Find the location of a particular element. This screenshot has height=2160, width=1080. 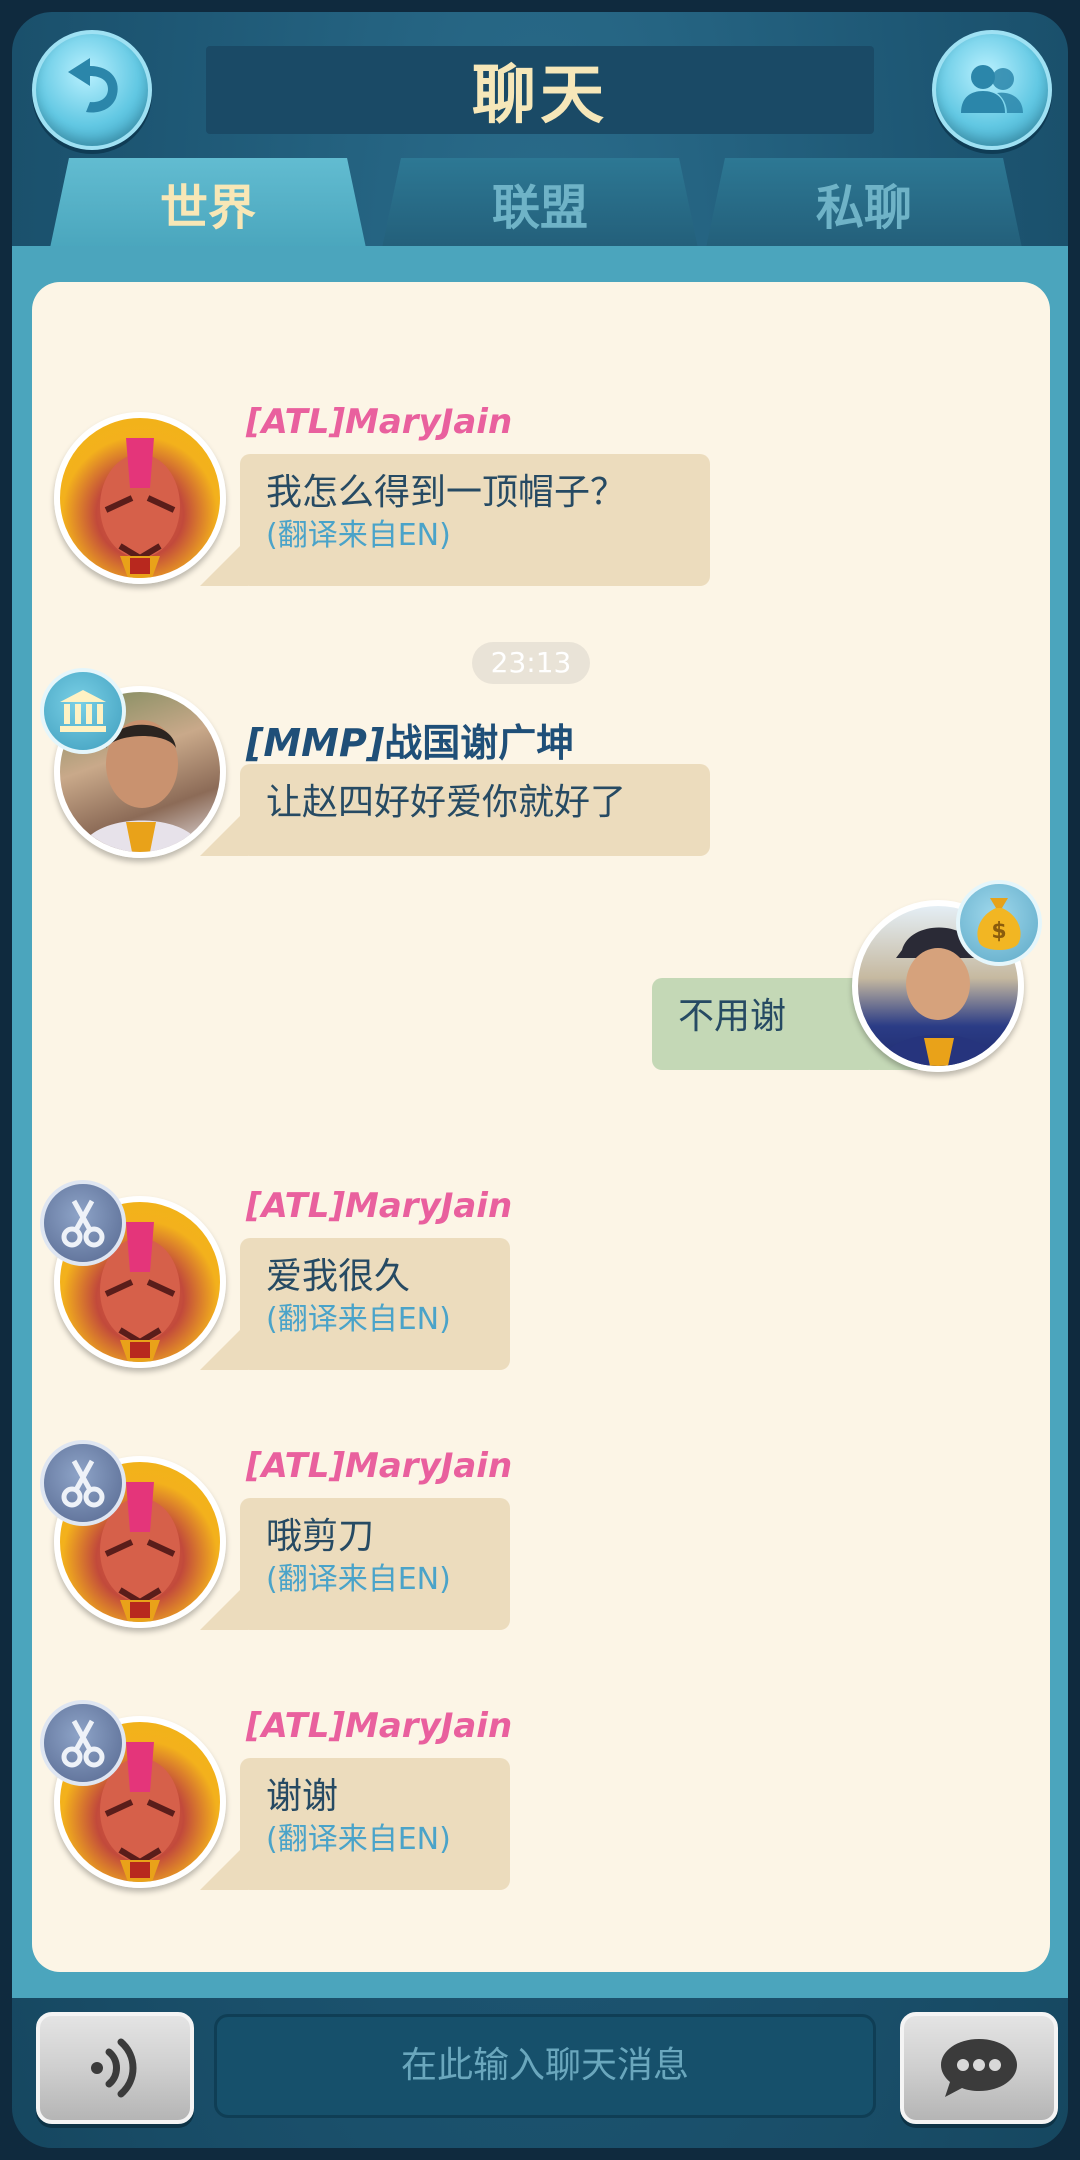

message-text: 我怎么得到一顶帽子？ is located at coordinates (446, 492).